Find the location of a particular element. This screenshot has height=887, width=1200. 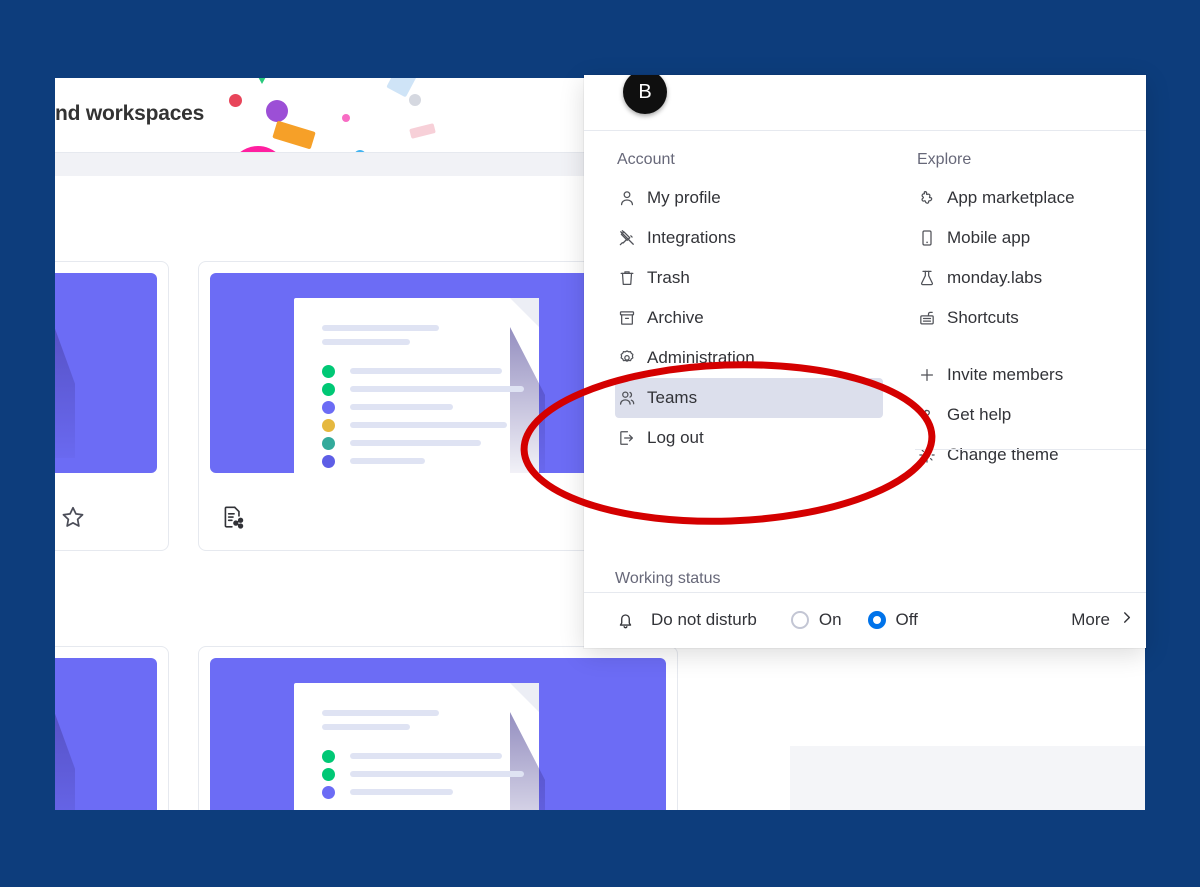

radio-on-label: On is located at coordinates (830, 619).